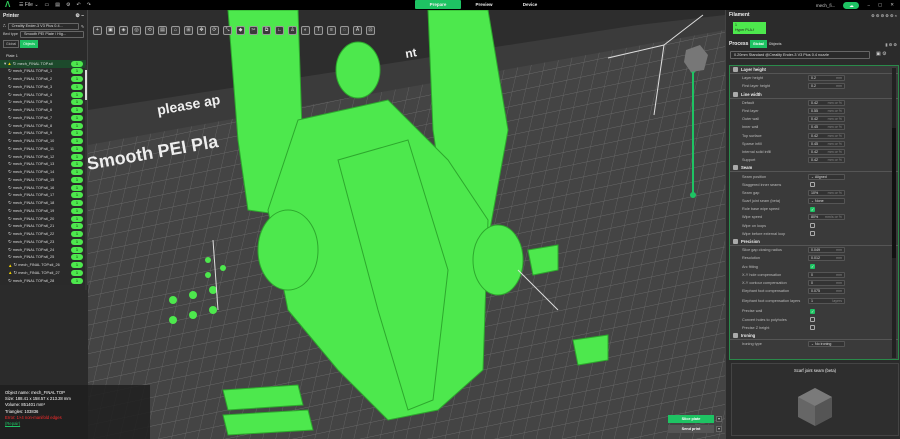 This screenshot has width=900, height=439. Describe the element at coordinates (68, 5) in the screenshot. I see `settings-icon: ⚙` at that location.